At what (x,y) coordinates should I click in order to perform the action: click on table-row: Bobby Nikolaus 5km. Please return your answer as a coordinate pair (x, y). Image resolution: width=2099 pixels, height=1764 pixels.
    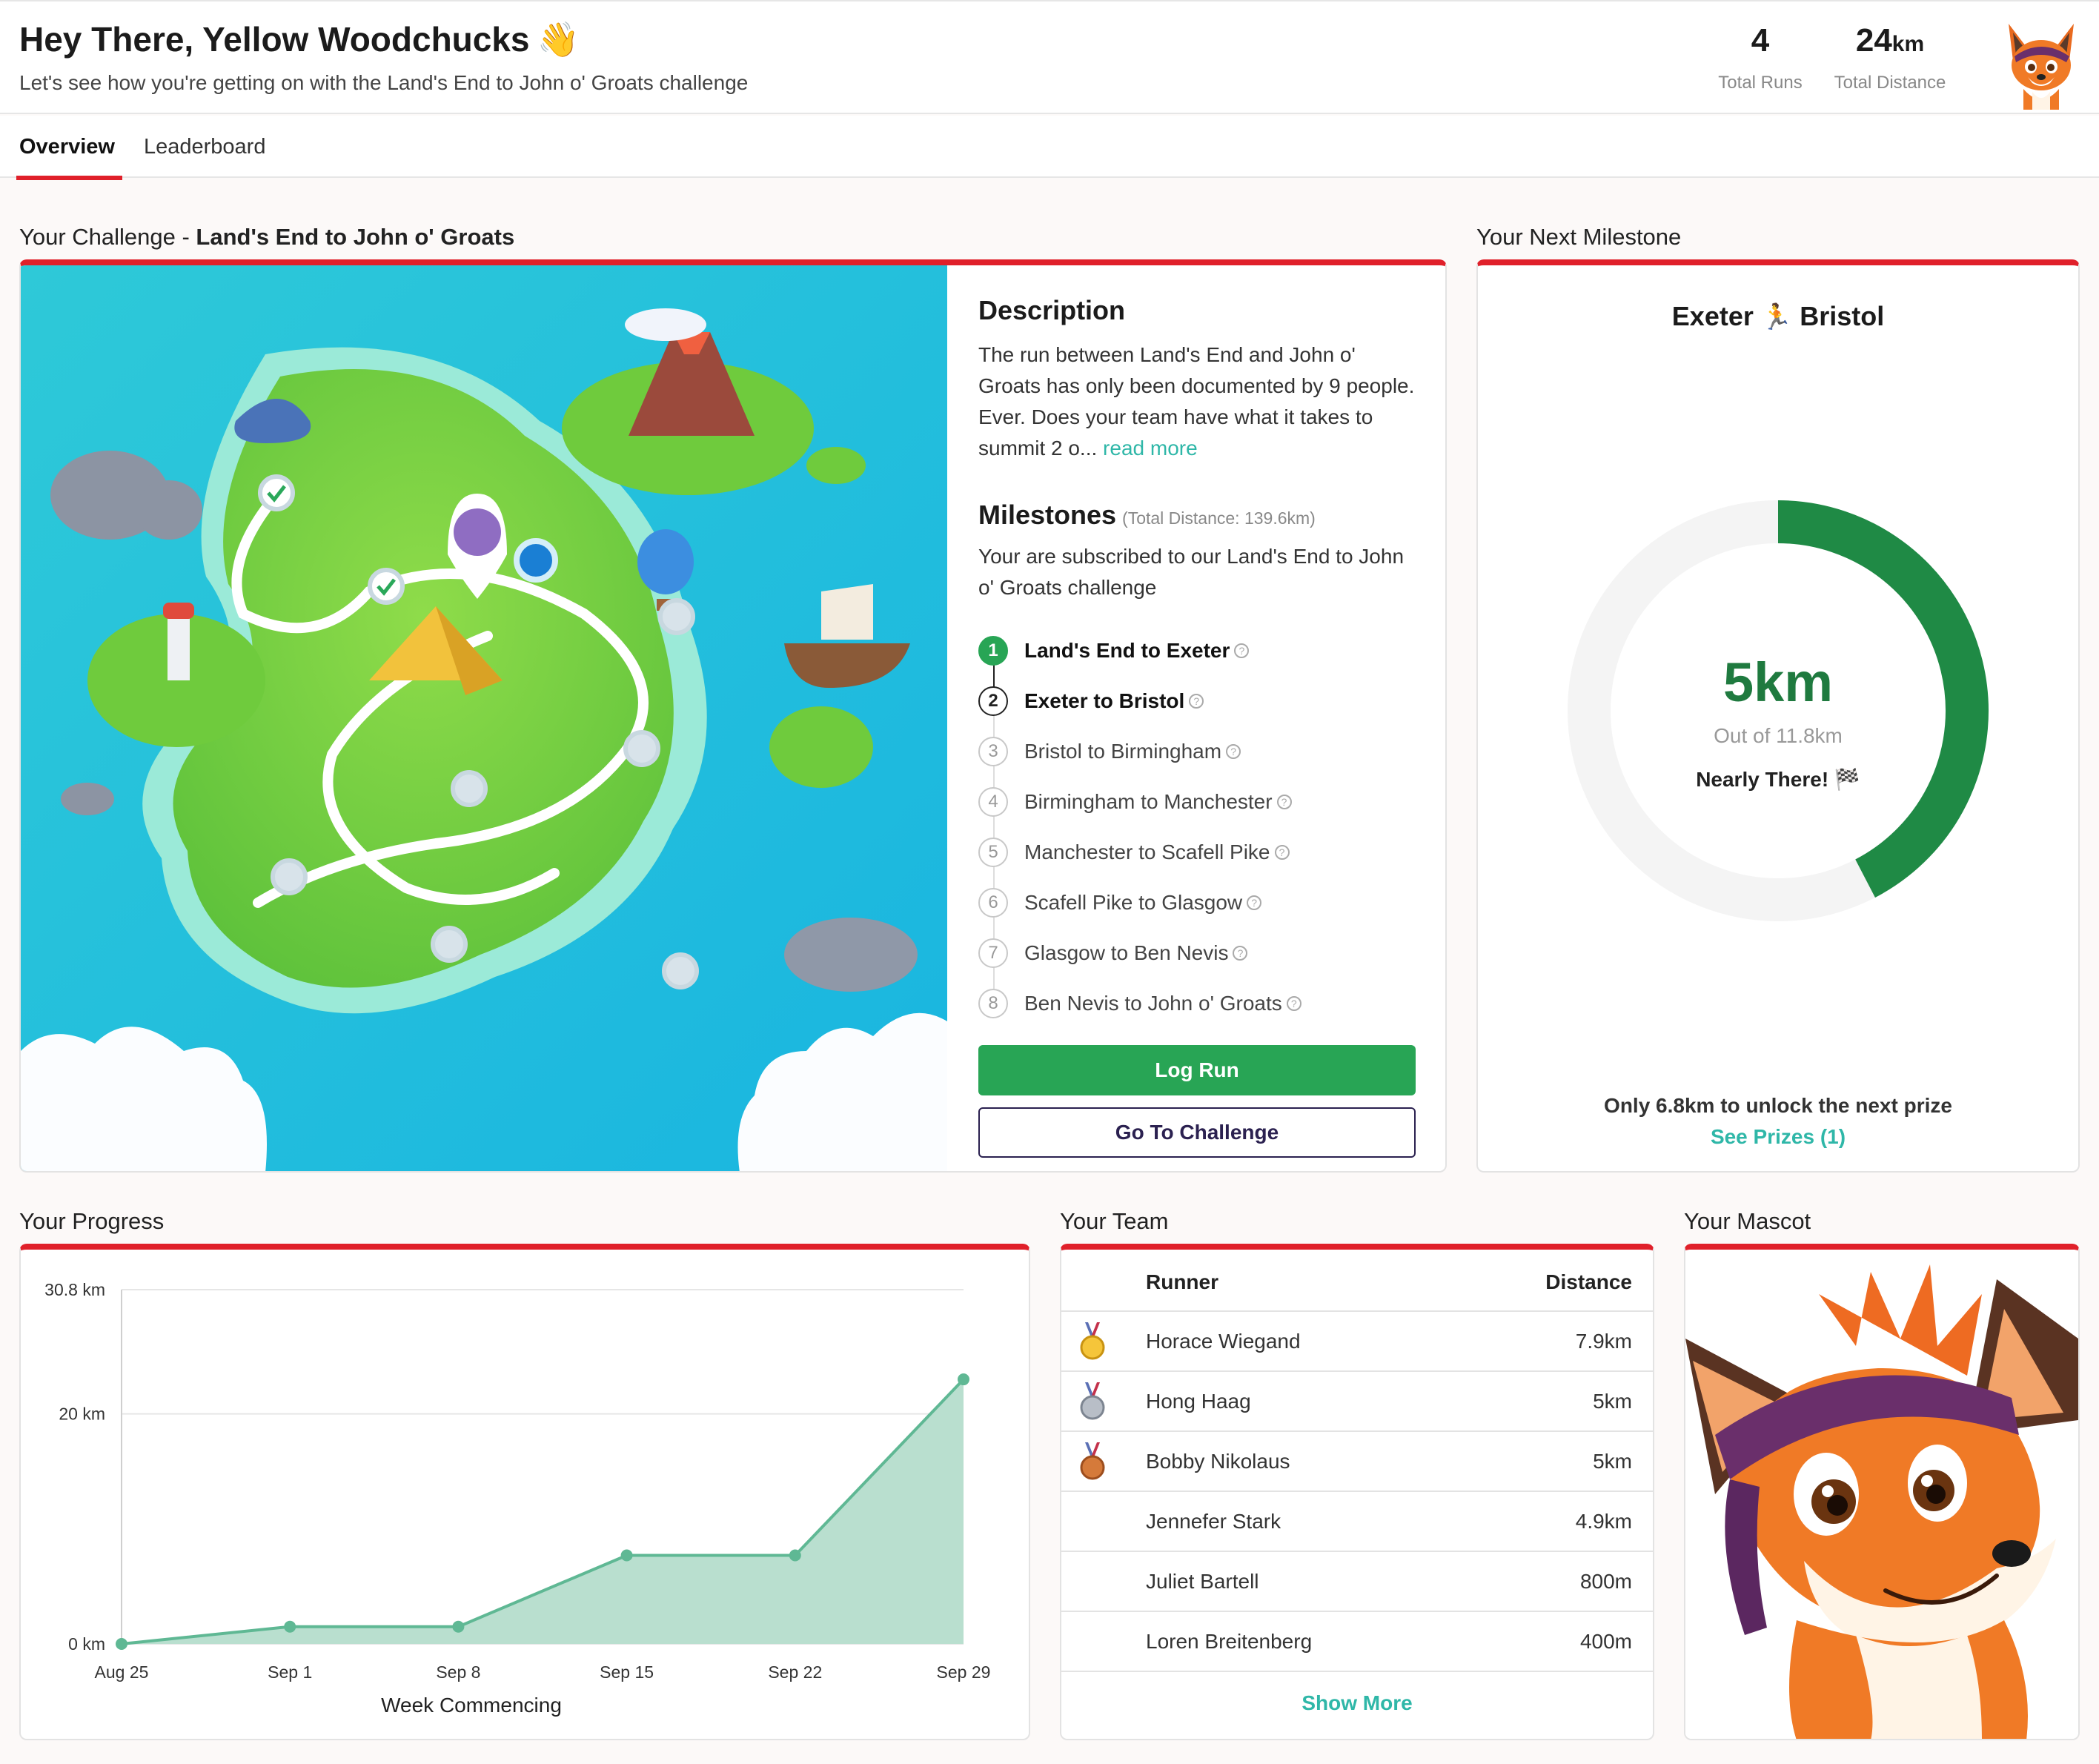
    Looking at the image, I should click on (1357, 1462).